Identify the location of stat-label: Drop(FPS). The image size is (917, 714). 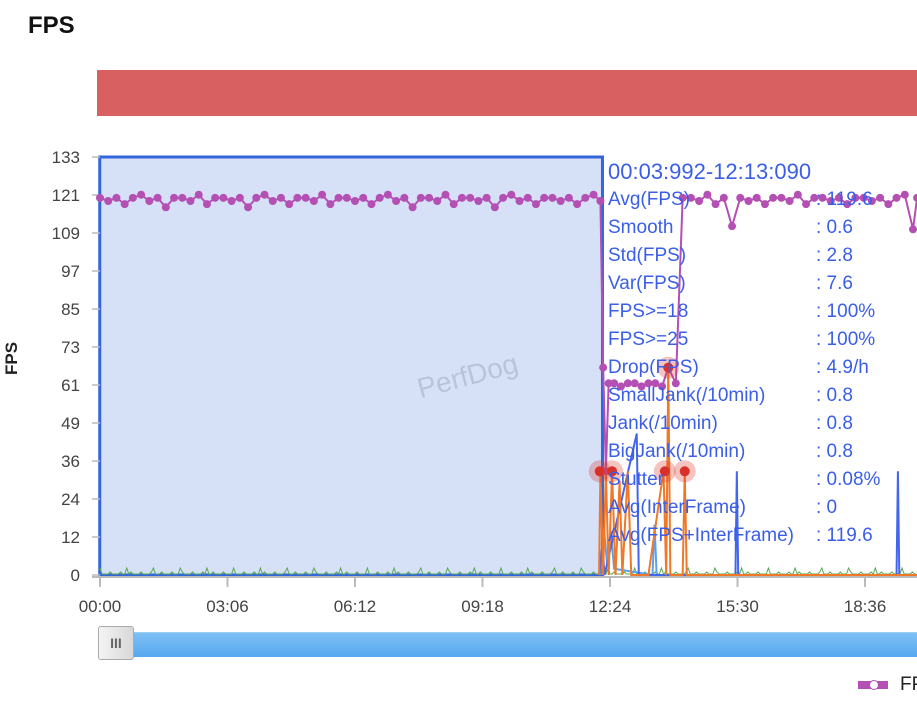
(653, 367).